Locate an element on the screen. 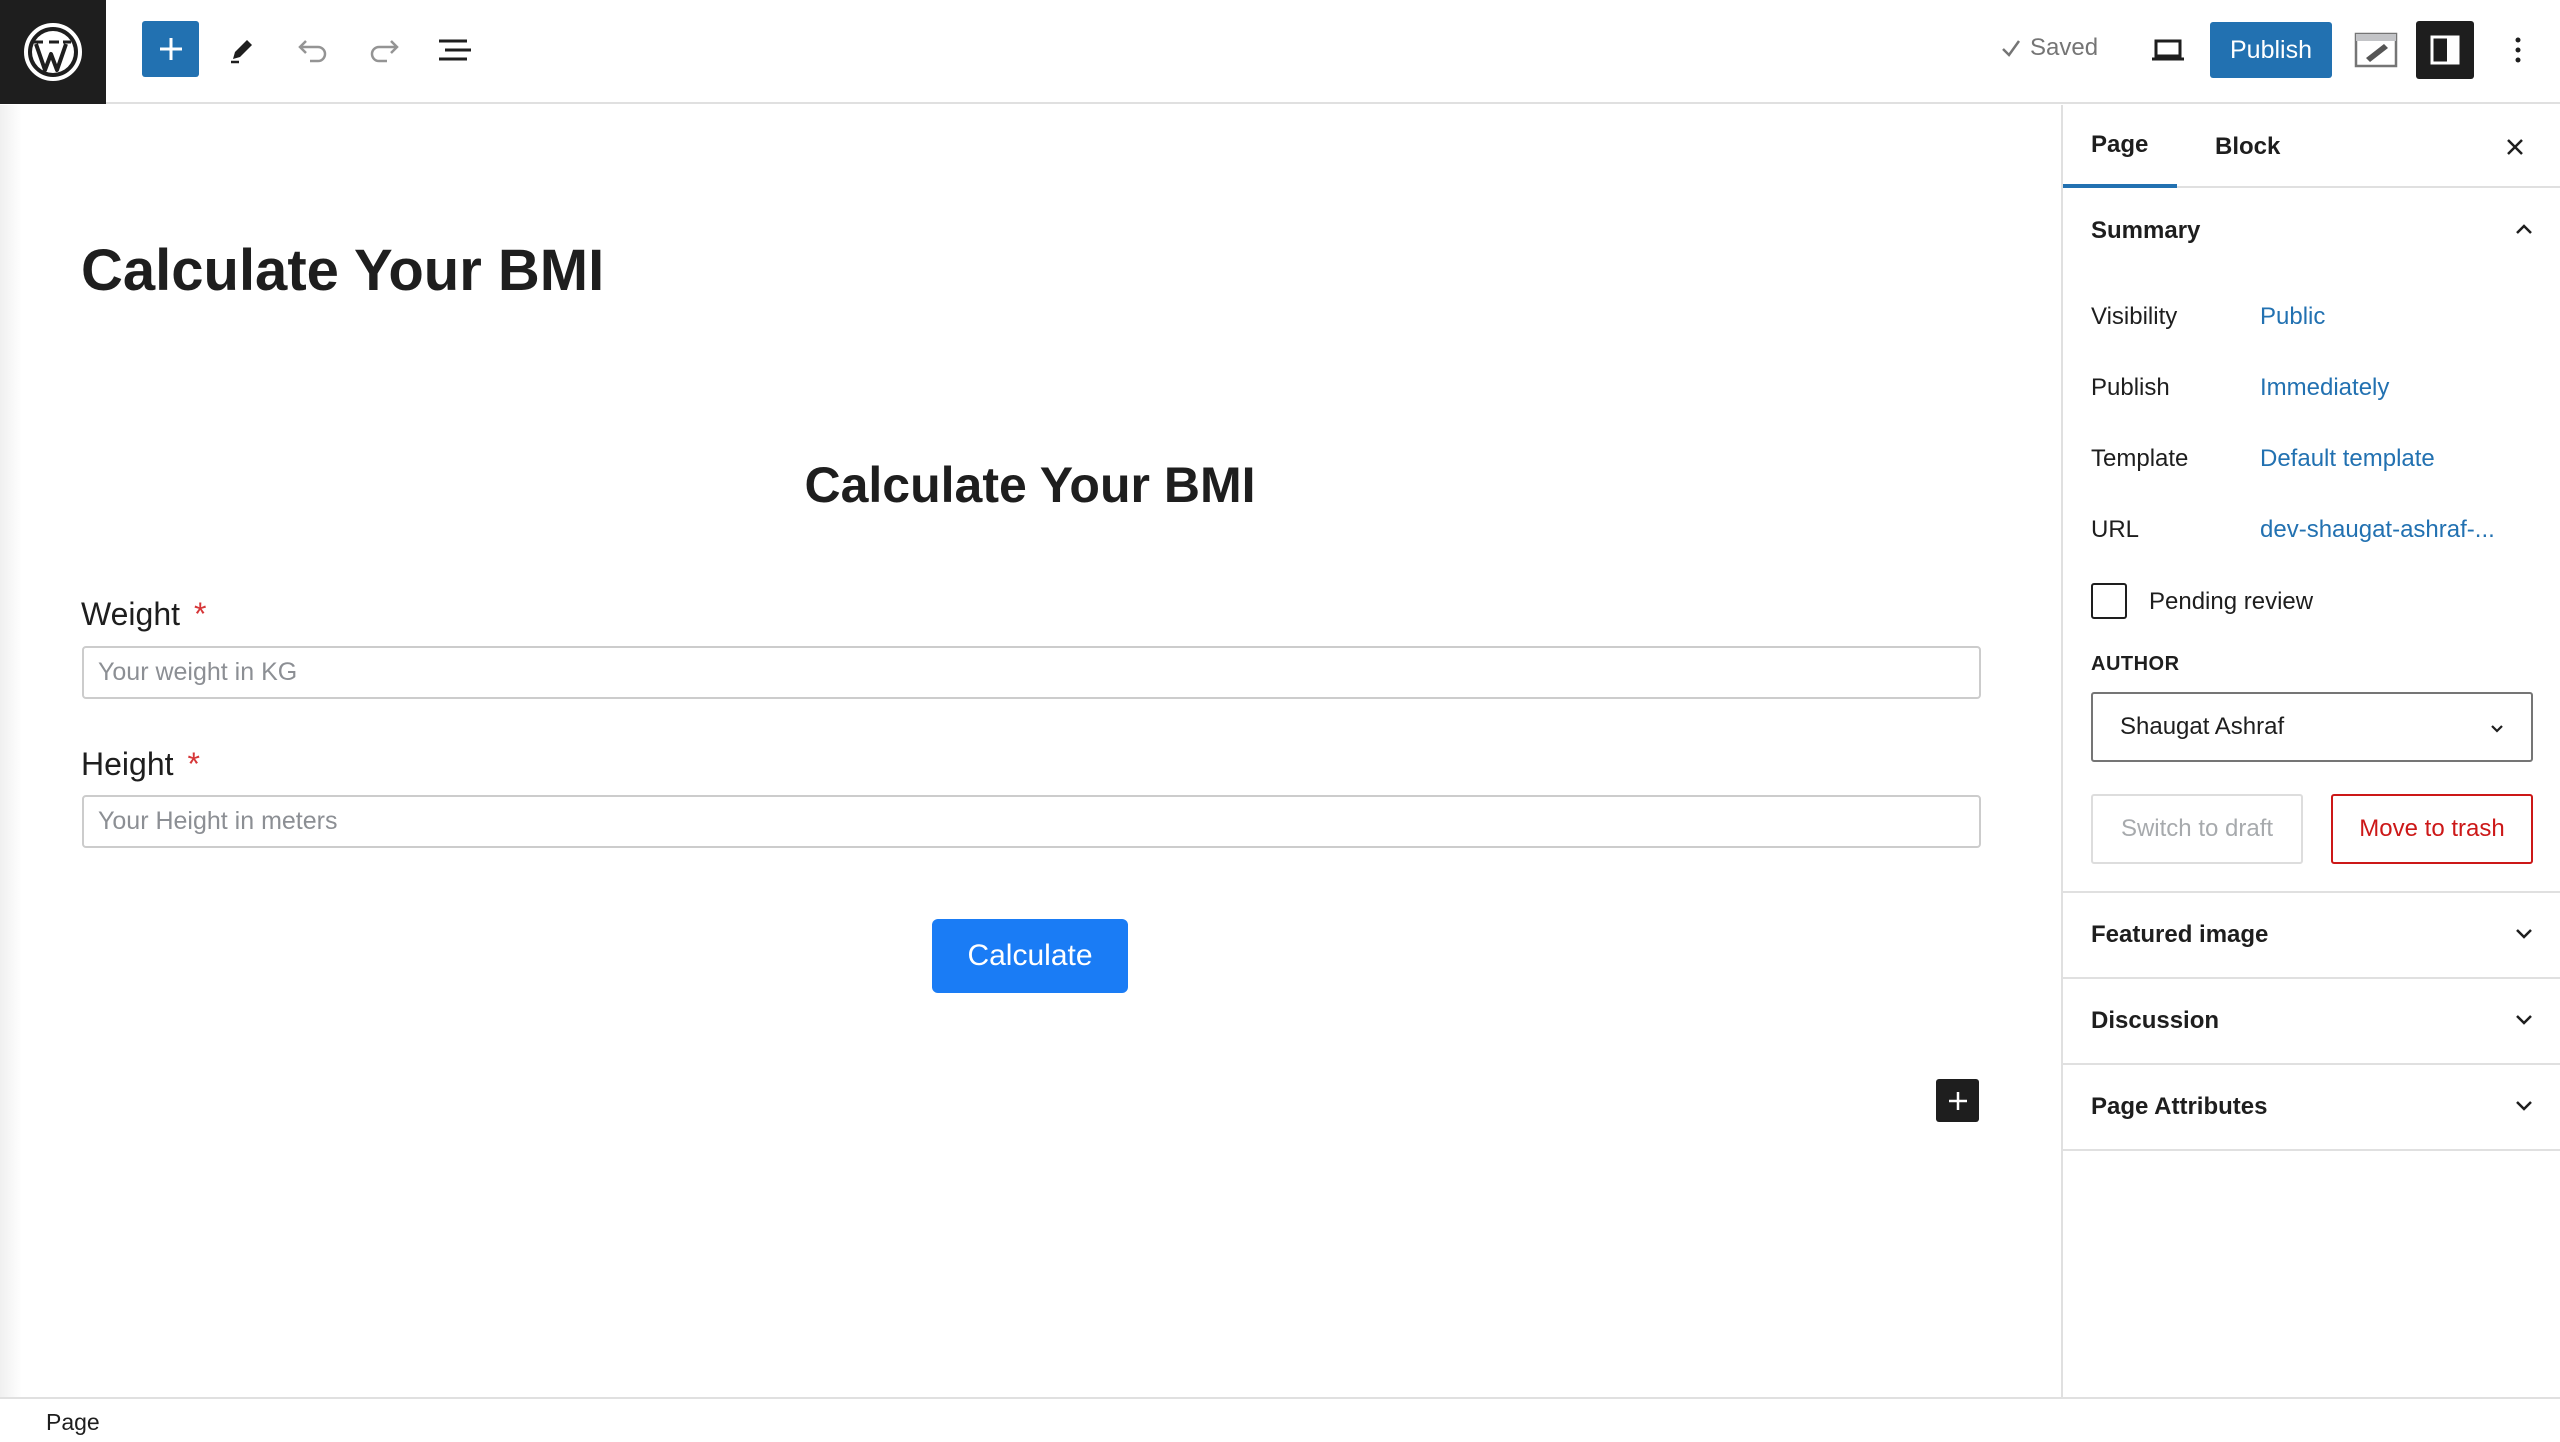  settings-button is located at coordinates (2445, 50).